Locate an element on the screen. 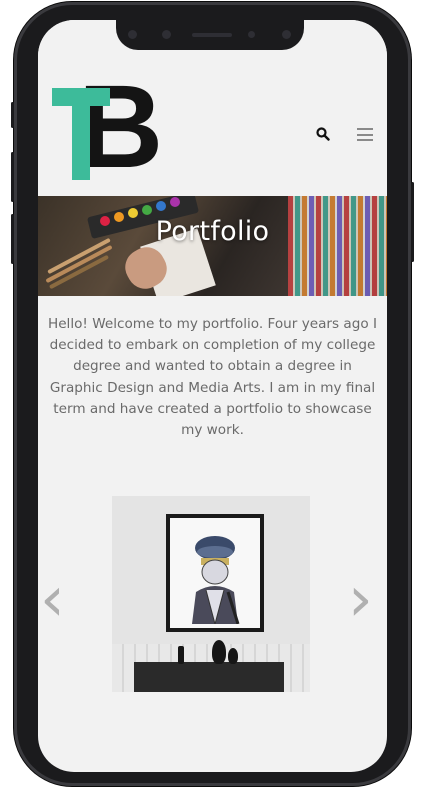  logo-letter-t-stem is located at coordinates (81, 134).